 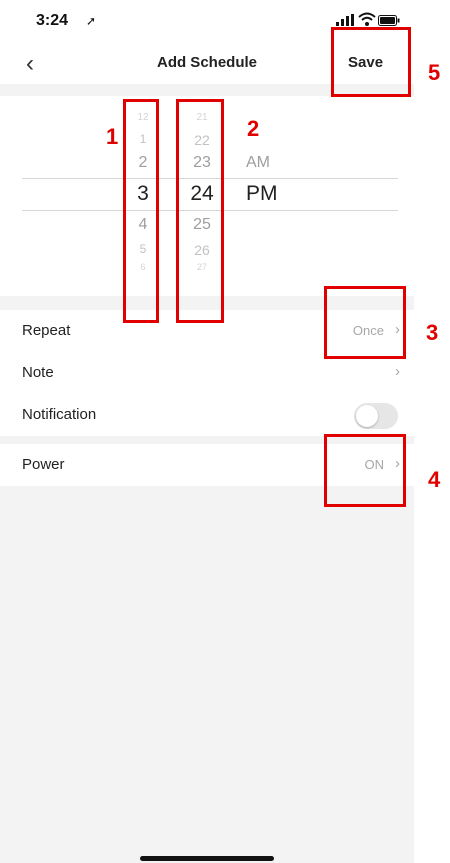 What do you see at coordinates (432, 332) in the screenshot?
I see `annotation-number-3: 3` at bounding box center [432, 332].